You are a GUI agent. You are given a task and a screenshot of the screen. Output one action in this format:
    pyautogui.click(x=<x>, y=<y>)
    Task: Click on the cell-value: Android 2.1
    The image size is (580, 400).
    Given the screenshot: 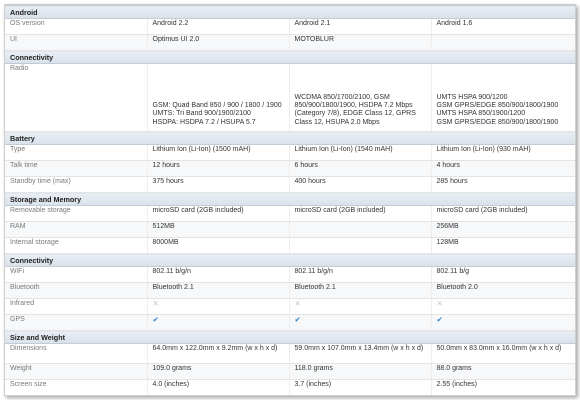 What is the action you would take?
    pyautogui.click(x=359, y=26)
    